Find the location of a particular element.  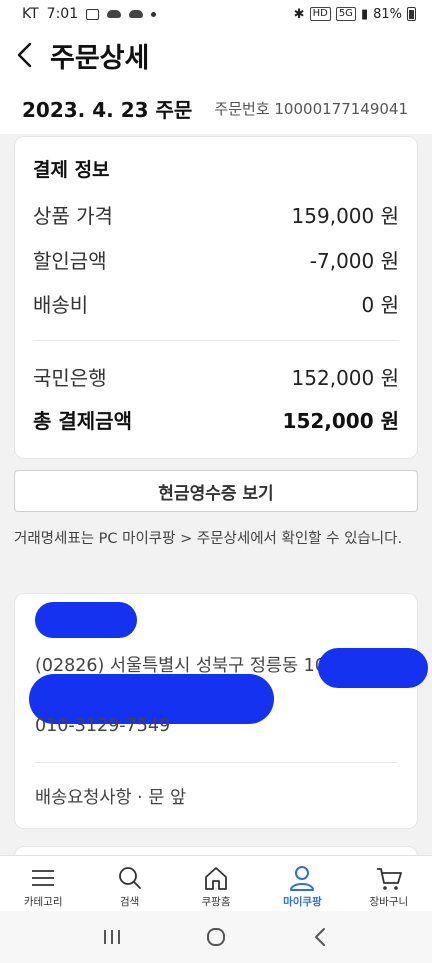

nav-cart: 장바구니 is located at coordinates (389, 883).